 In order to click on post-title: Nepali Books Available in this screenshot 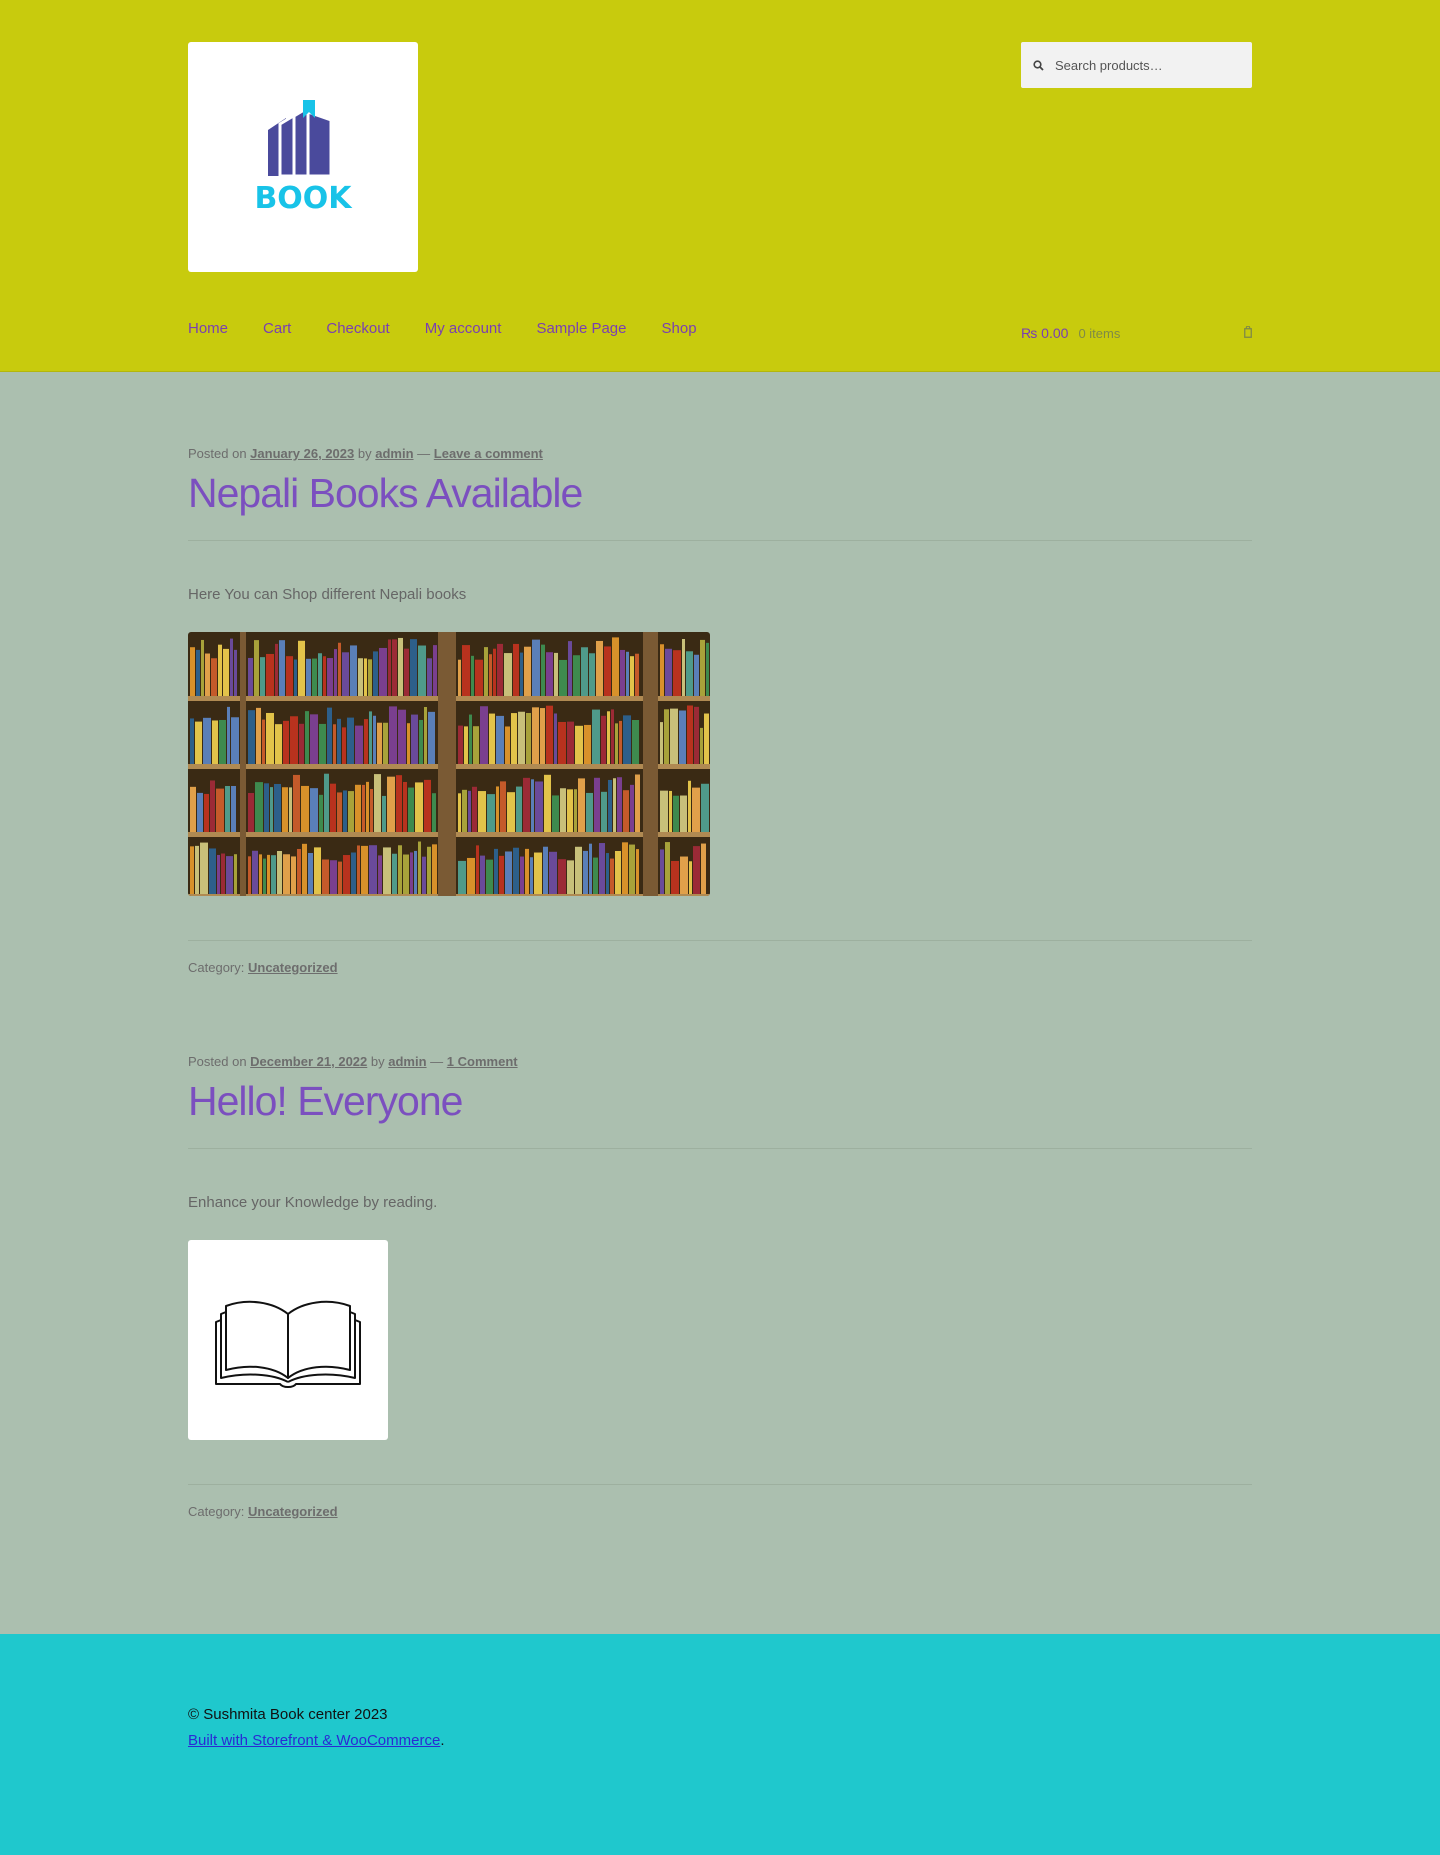, I will do `click(385, 493)`.